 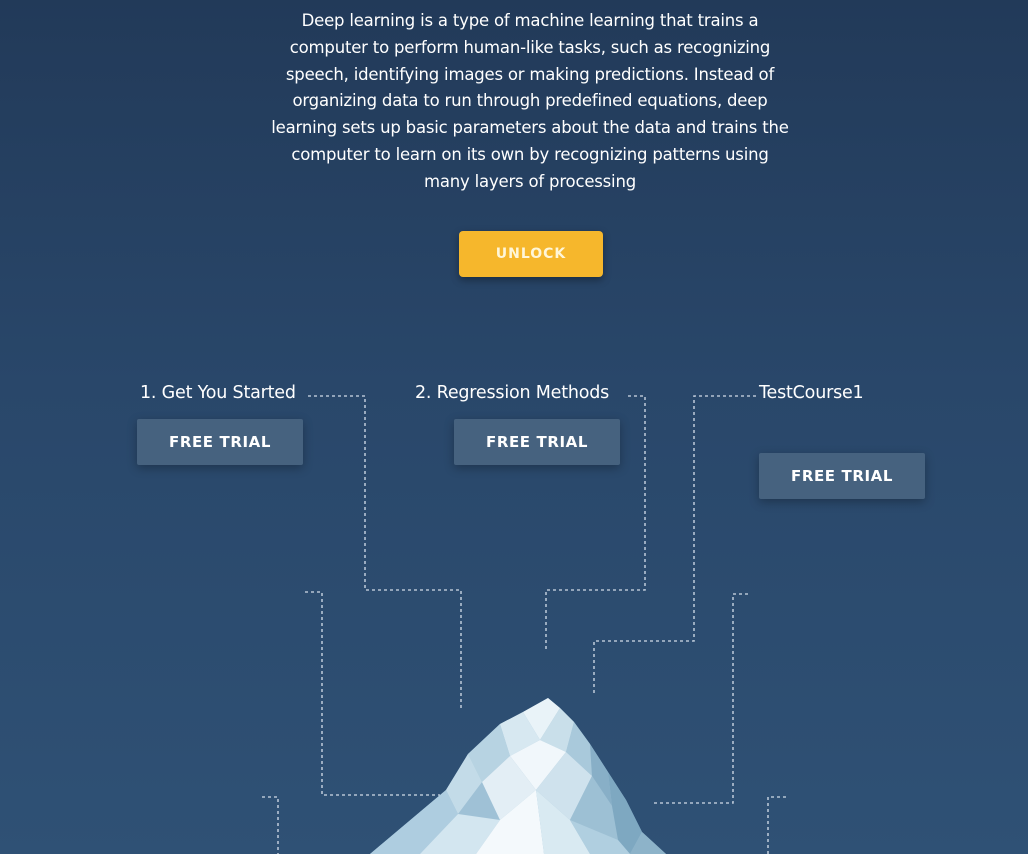 What do you see at coordinates (270, 825) in the screenshot?
I see `connector-left-bottom` at bounding box center [270, 825].